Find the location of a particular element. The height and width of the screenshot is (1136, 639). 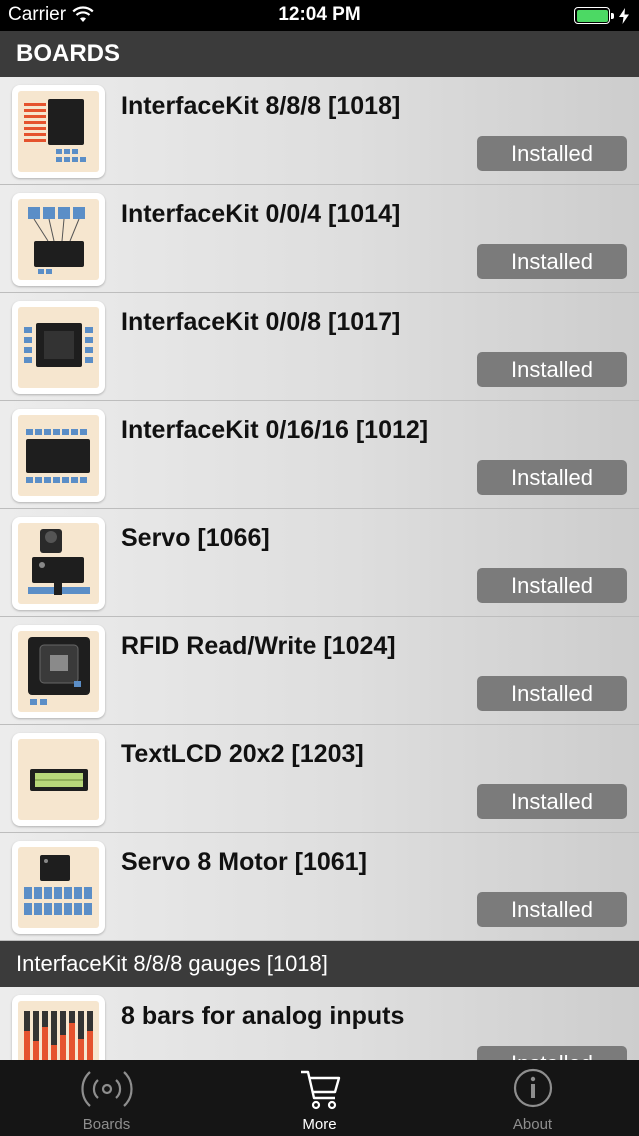

rfid-board-image is located at coordinates (59, 671).